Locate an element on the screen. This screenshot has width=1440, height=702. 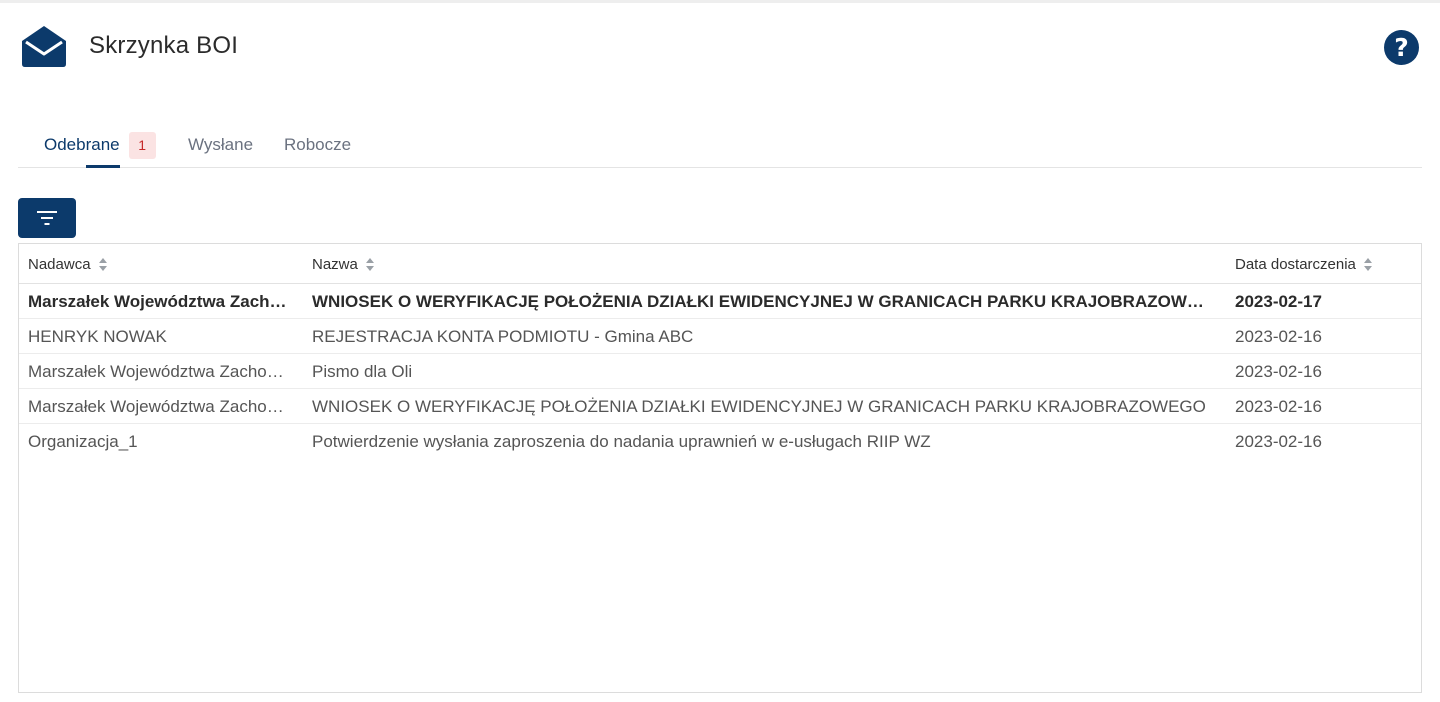
active-tab-indicator is located at coordinates (103, 166).